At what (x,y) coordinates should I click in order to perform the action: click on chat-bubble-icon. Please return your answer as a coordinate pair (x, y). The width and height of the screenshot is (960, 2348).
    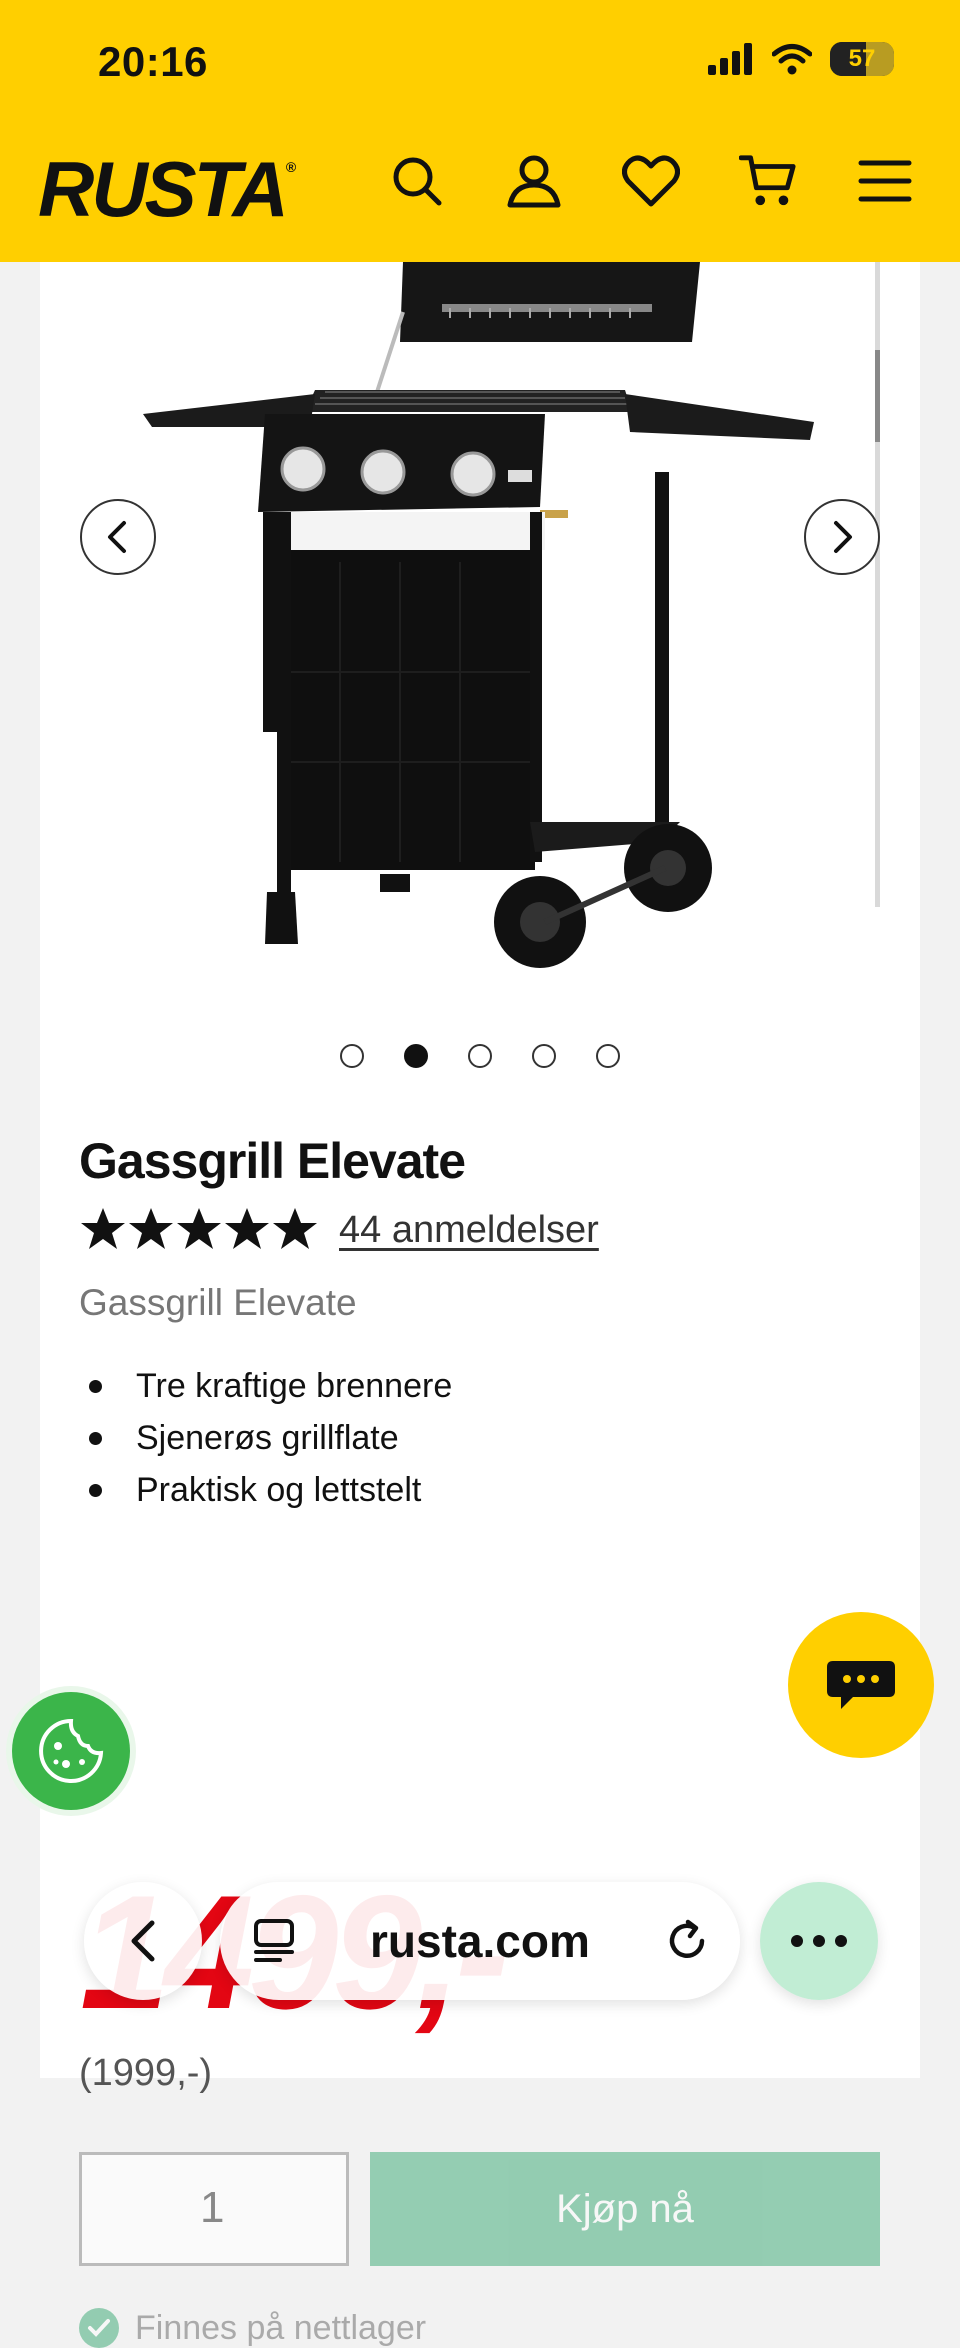
    Looking at the image, I should click on (861, 1685).